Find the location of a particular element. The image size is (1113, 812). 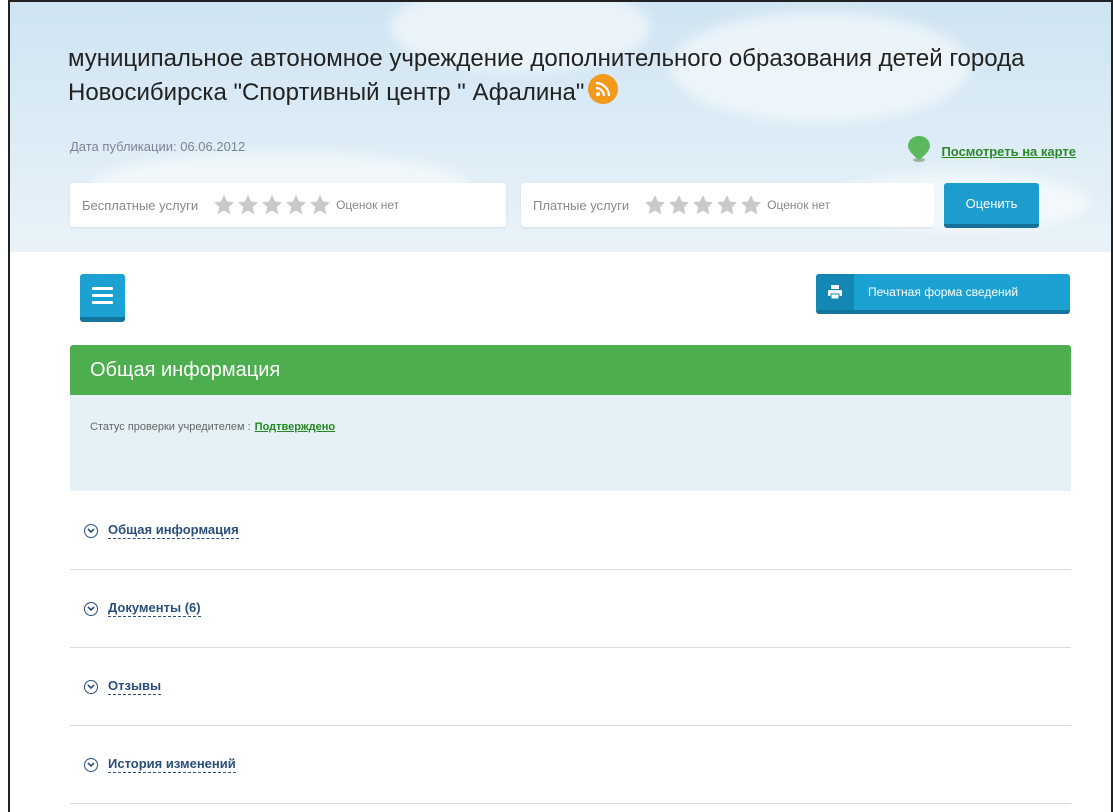

print-form-label: Печатная форма сведений is located at coordinates (943, 292).